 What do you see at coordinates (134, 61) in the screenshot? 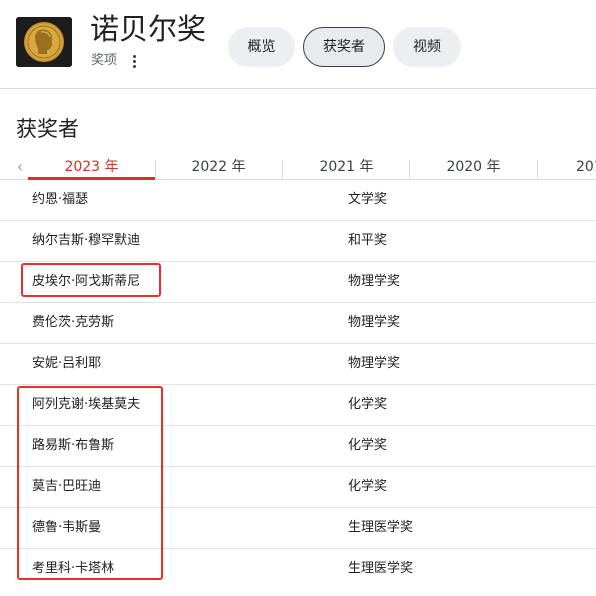
I see `more-vertical-icon` at bounding box center [134, 61].